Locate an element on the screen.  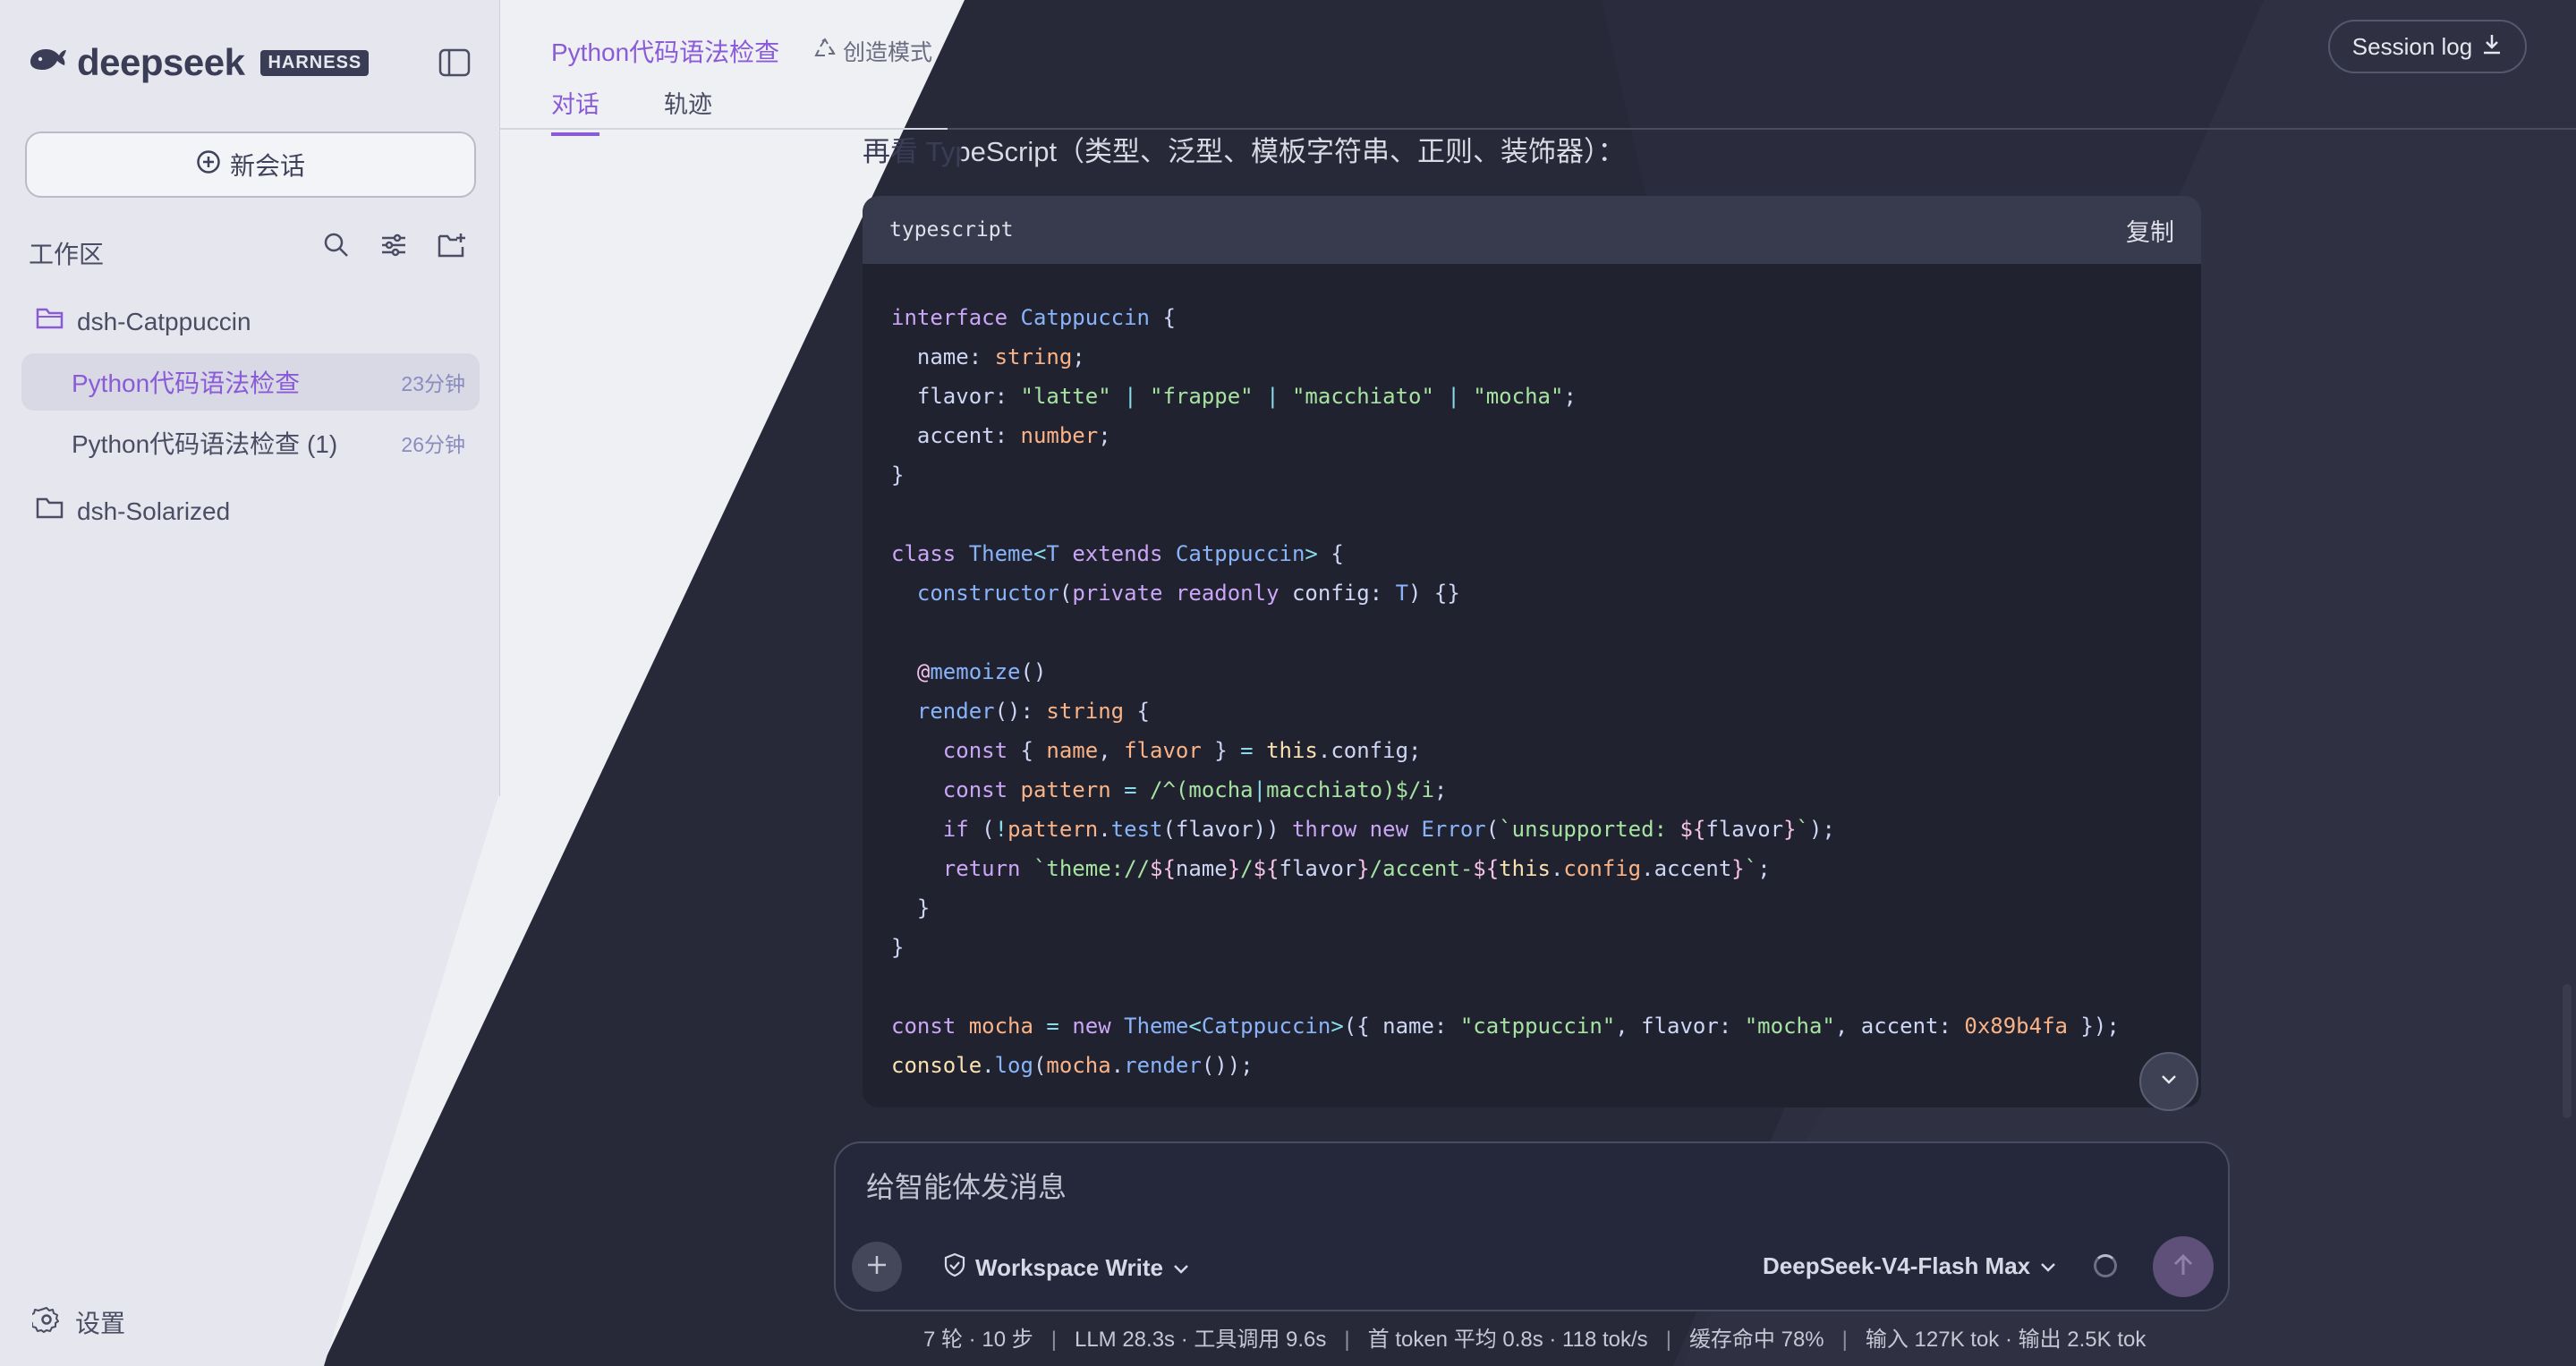
sidebar-panel-icon is located at coordinates (454, 64).